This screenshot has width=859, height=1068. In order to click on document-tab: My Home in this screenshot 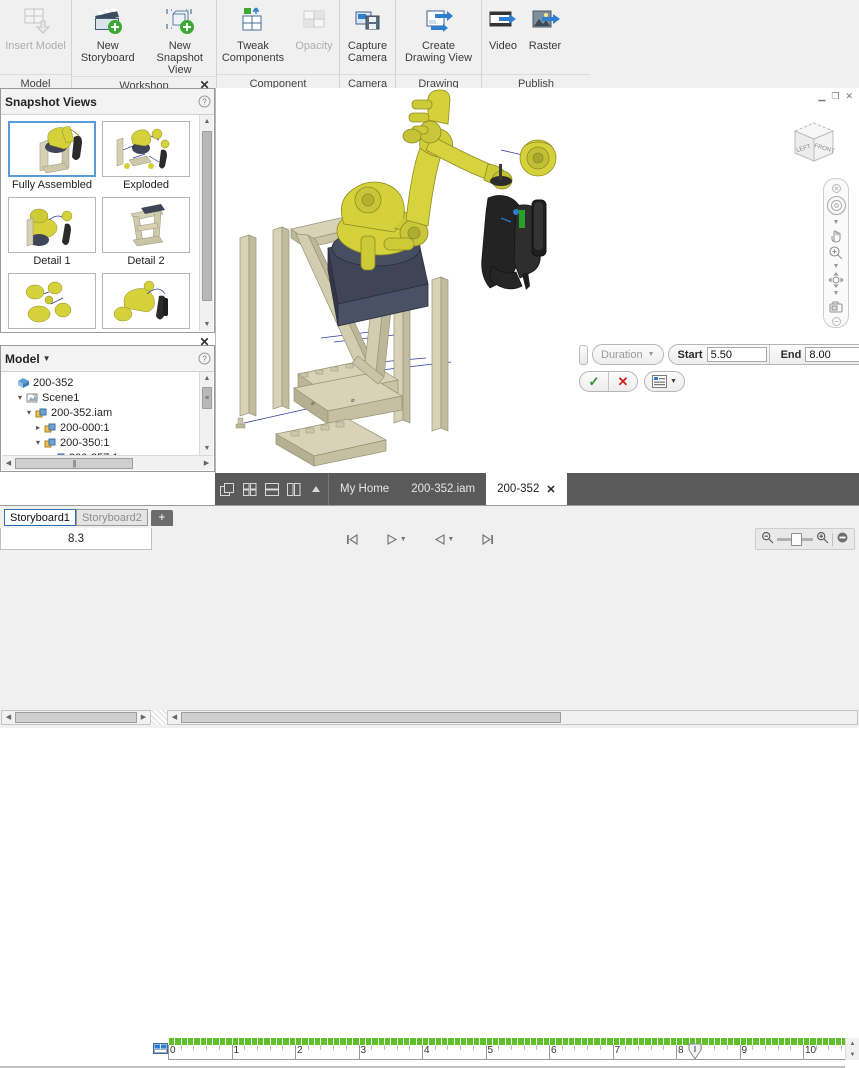, I will do `click(364, 489)`.